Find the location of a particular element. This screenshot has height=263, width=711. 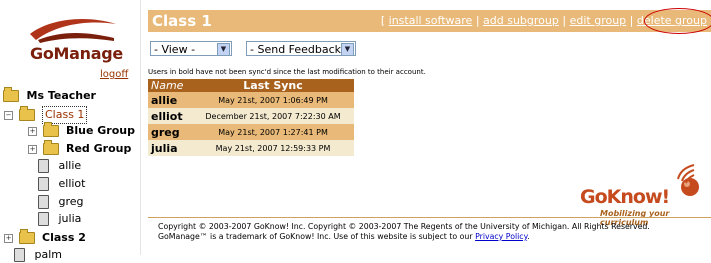

table-row: allie May 21st, 2007 1:06:49 PM is located at coordinates (251, 100).